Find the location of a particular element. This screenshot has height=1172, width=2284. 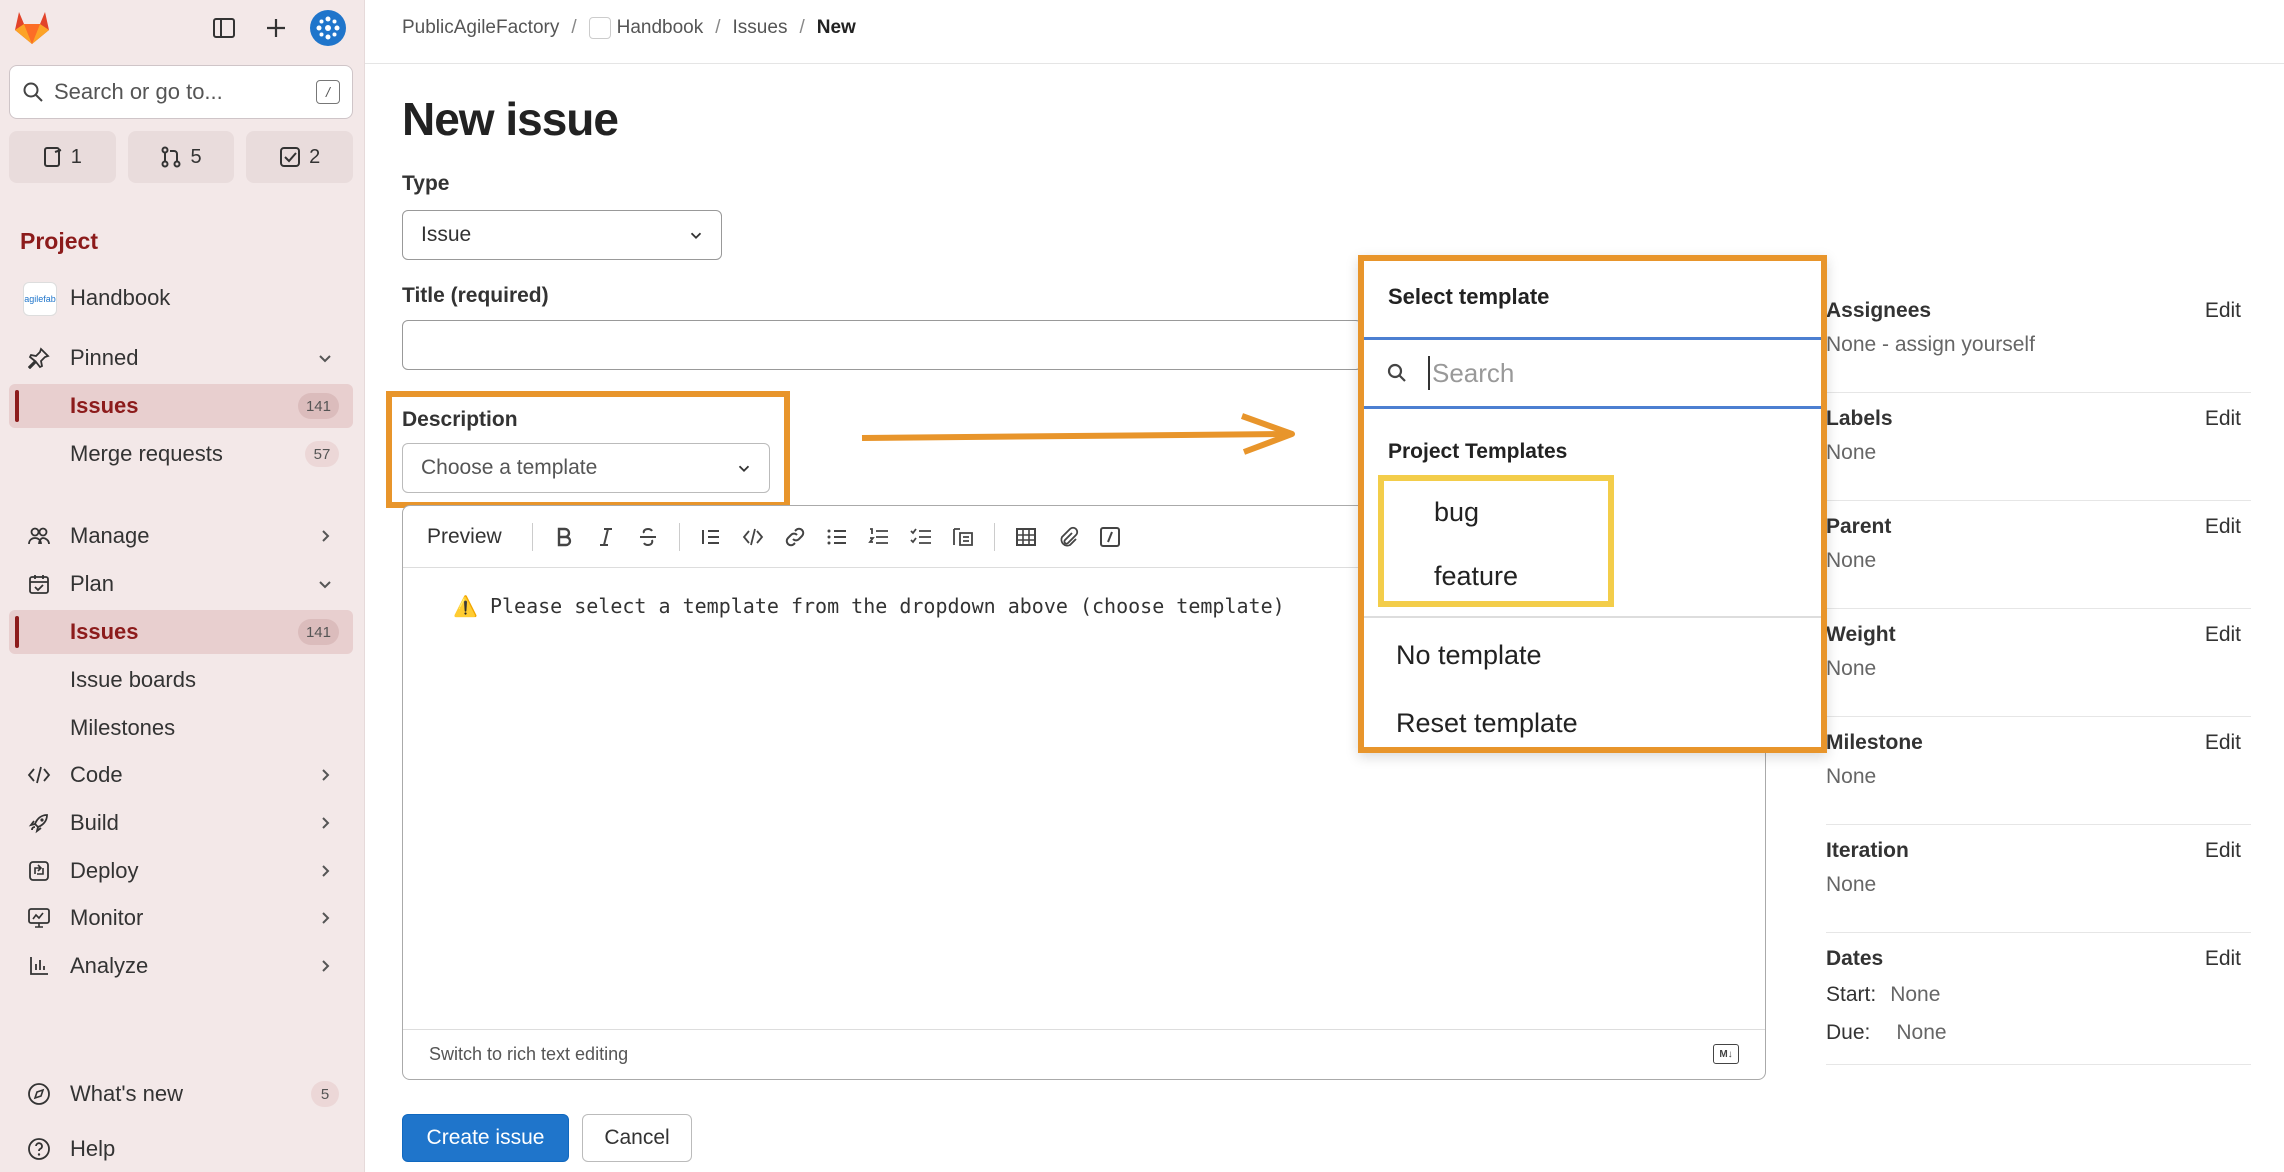

sidebar-item-plan-issues: Issues 141 is located at coordinates (181, 632).